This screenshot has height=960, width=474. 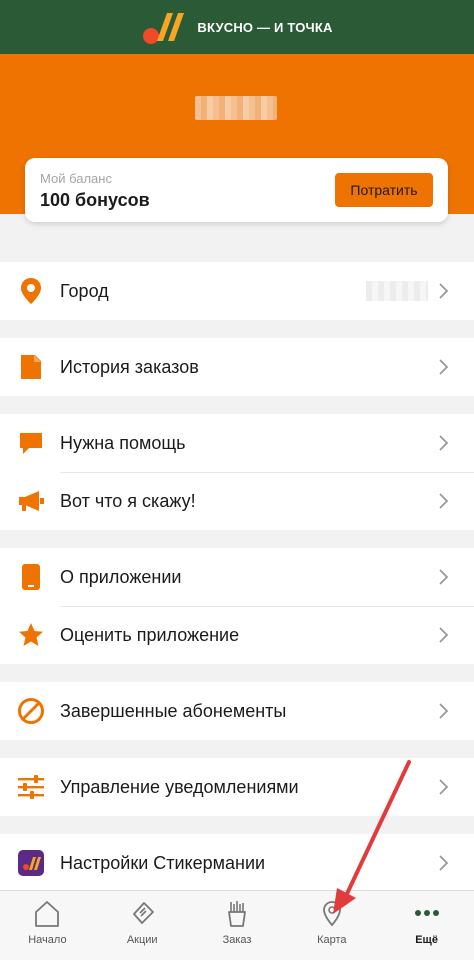 What do you see at coordinates (95, 200) in the screenshot?
I see `balance-value: 100 бонусов` at bounding box center [95, 200].